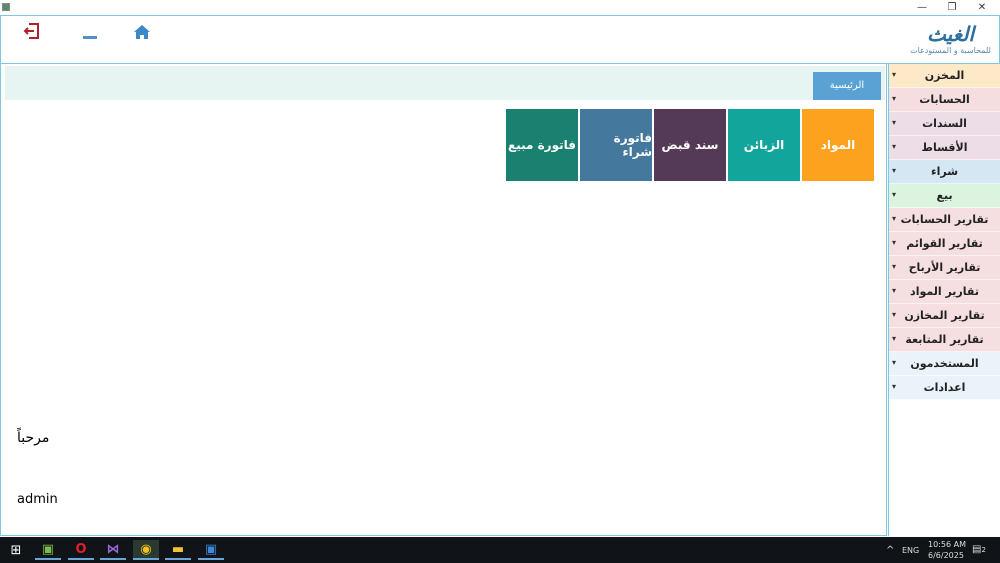  What do you see at coordinates (500, 7) in the screenshot?
I see `title-bar: — ❐ ✕` at bounding box center [500, 7].